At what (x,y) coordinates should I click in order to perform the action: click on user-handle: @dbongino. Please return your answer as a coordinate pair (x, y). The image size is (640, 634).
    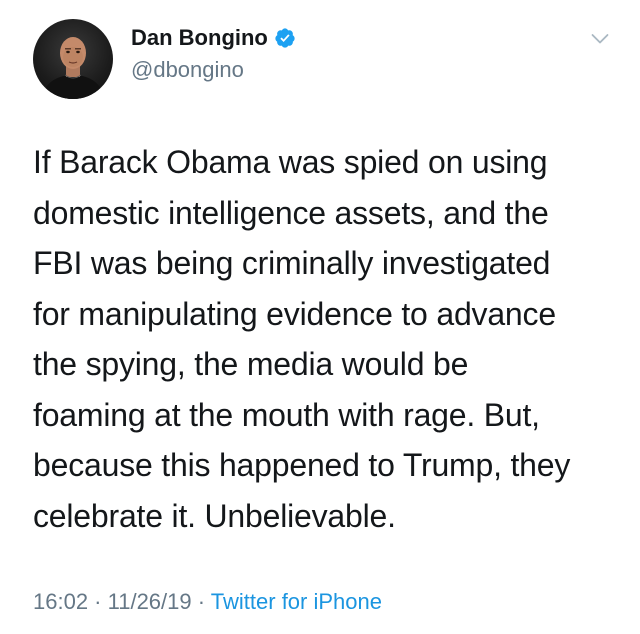
    Looking at the image, I should click on (187, 70).